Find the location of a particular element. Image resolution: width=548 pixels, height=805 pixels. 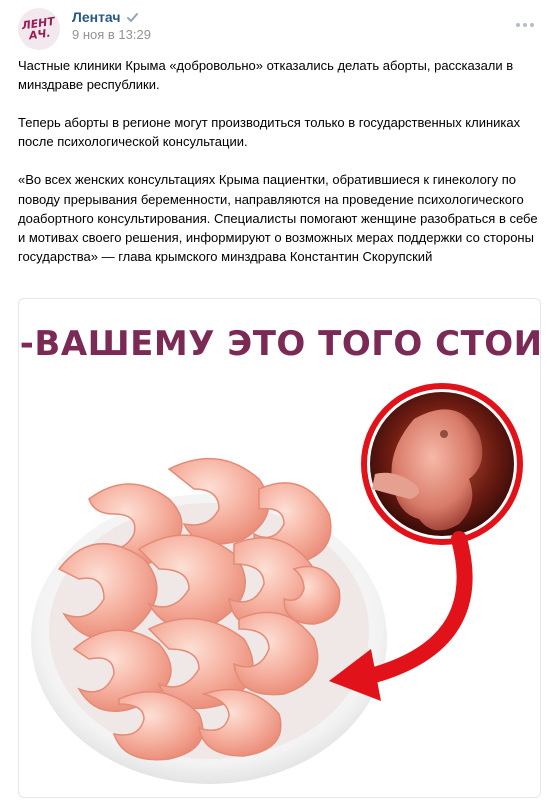

verified-check-icon is located at coordinates (132, 17).